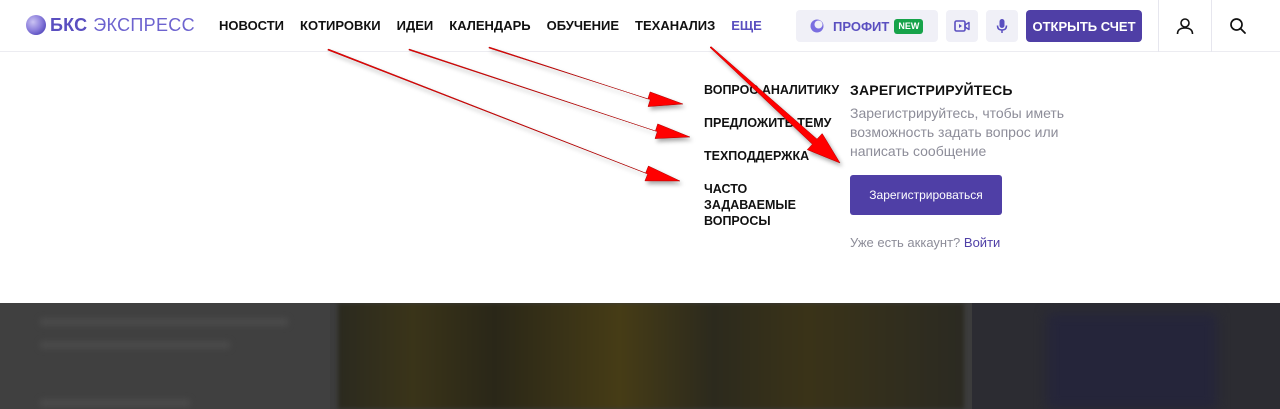 The width and height of the screenshot is (1280, 409). I want to click on nav-news: НОВОСТИ, so click(251, 25).